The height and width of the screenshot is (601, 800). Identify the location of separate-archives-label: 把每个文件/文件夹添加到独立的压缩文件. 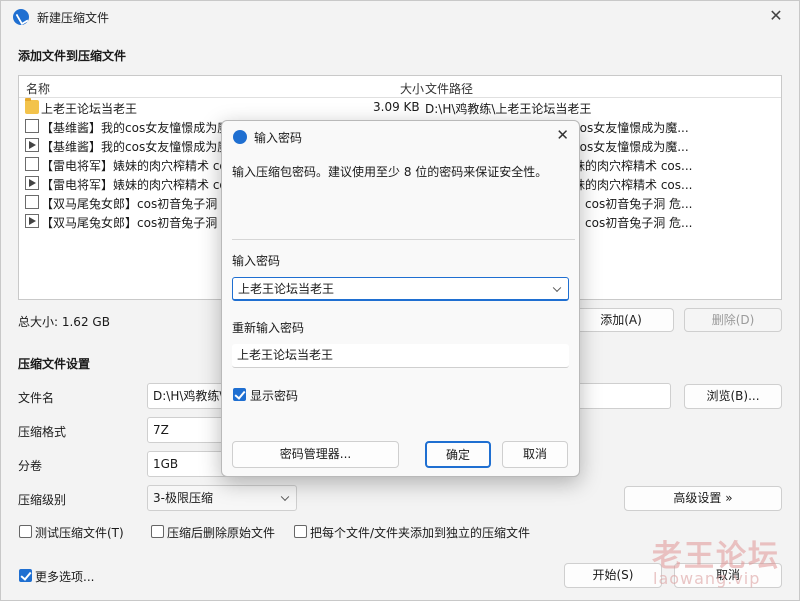
(420, 533).